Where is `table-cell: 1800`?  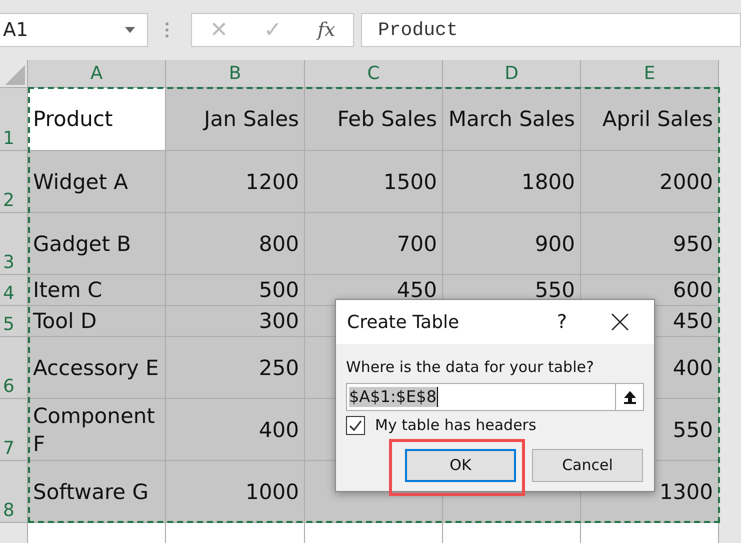
table-cell: 1800 is located at coordinates (512, 182).